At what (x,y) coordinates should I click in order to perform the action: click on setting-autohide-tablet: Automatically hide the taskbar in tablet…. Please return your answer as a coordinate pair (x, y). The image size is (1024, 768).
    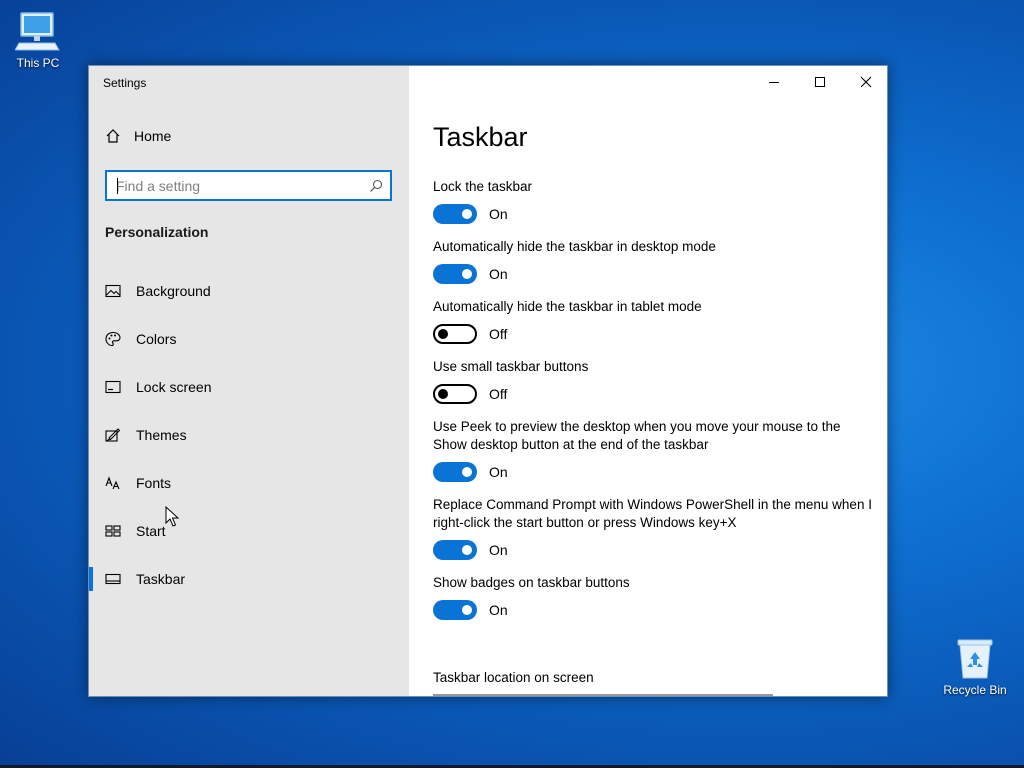
    Looking at the image, I should click on (653, 321).